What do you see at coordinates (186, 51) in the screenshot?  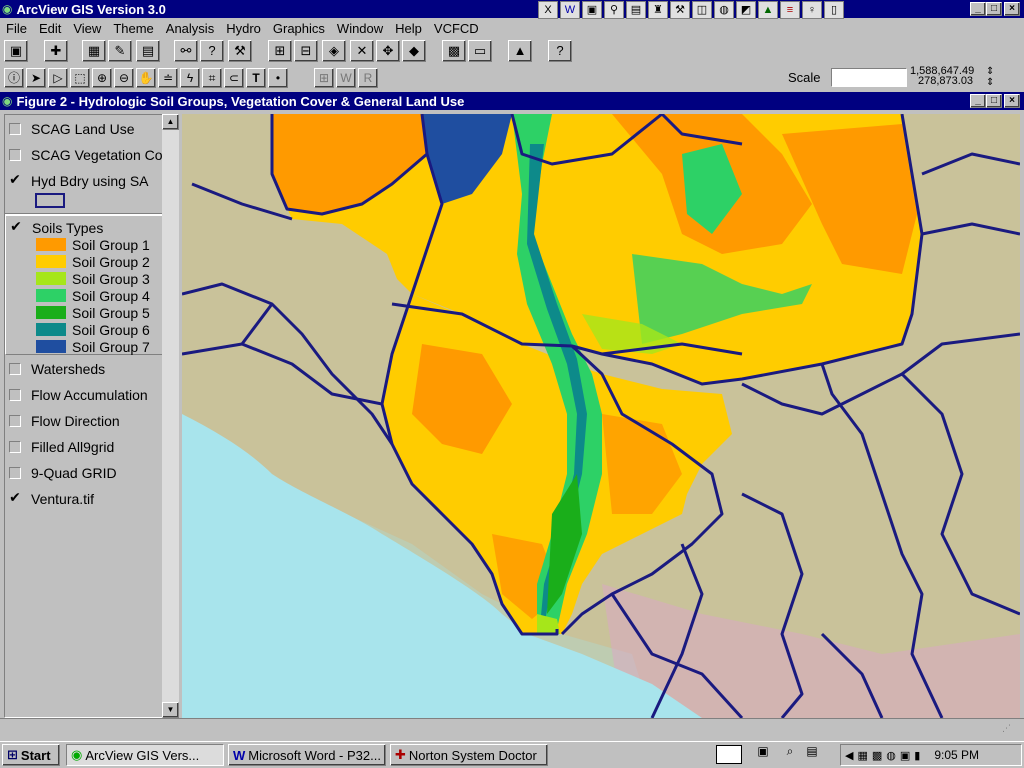 I see `find-button: ⚯` at bounding box center [186, 51].